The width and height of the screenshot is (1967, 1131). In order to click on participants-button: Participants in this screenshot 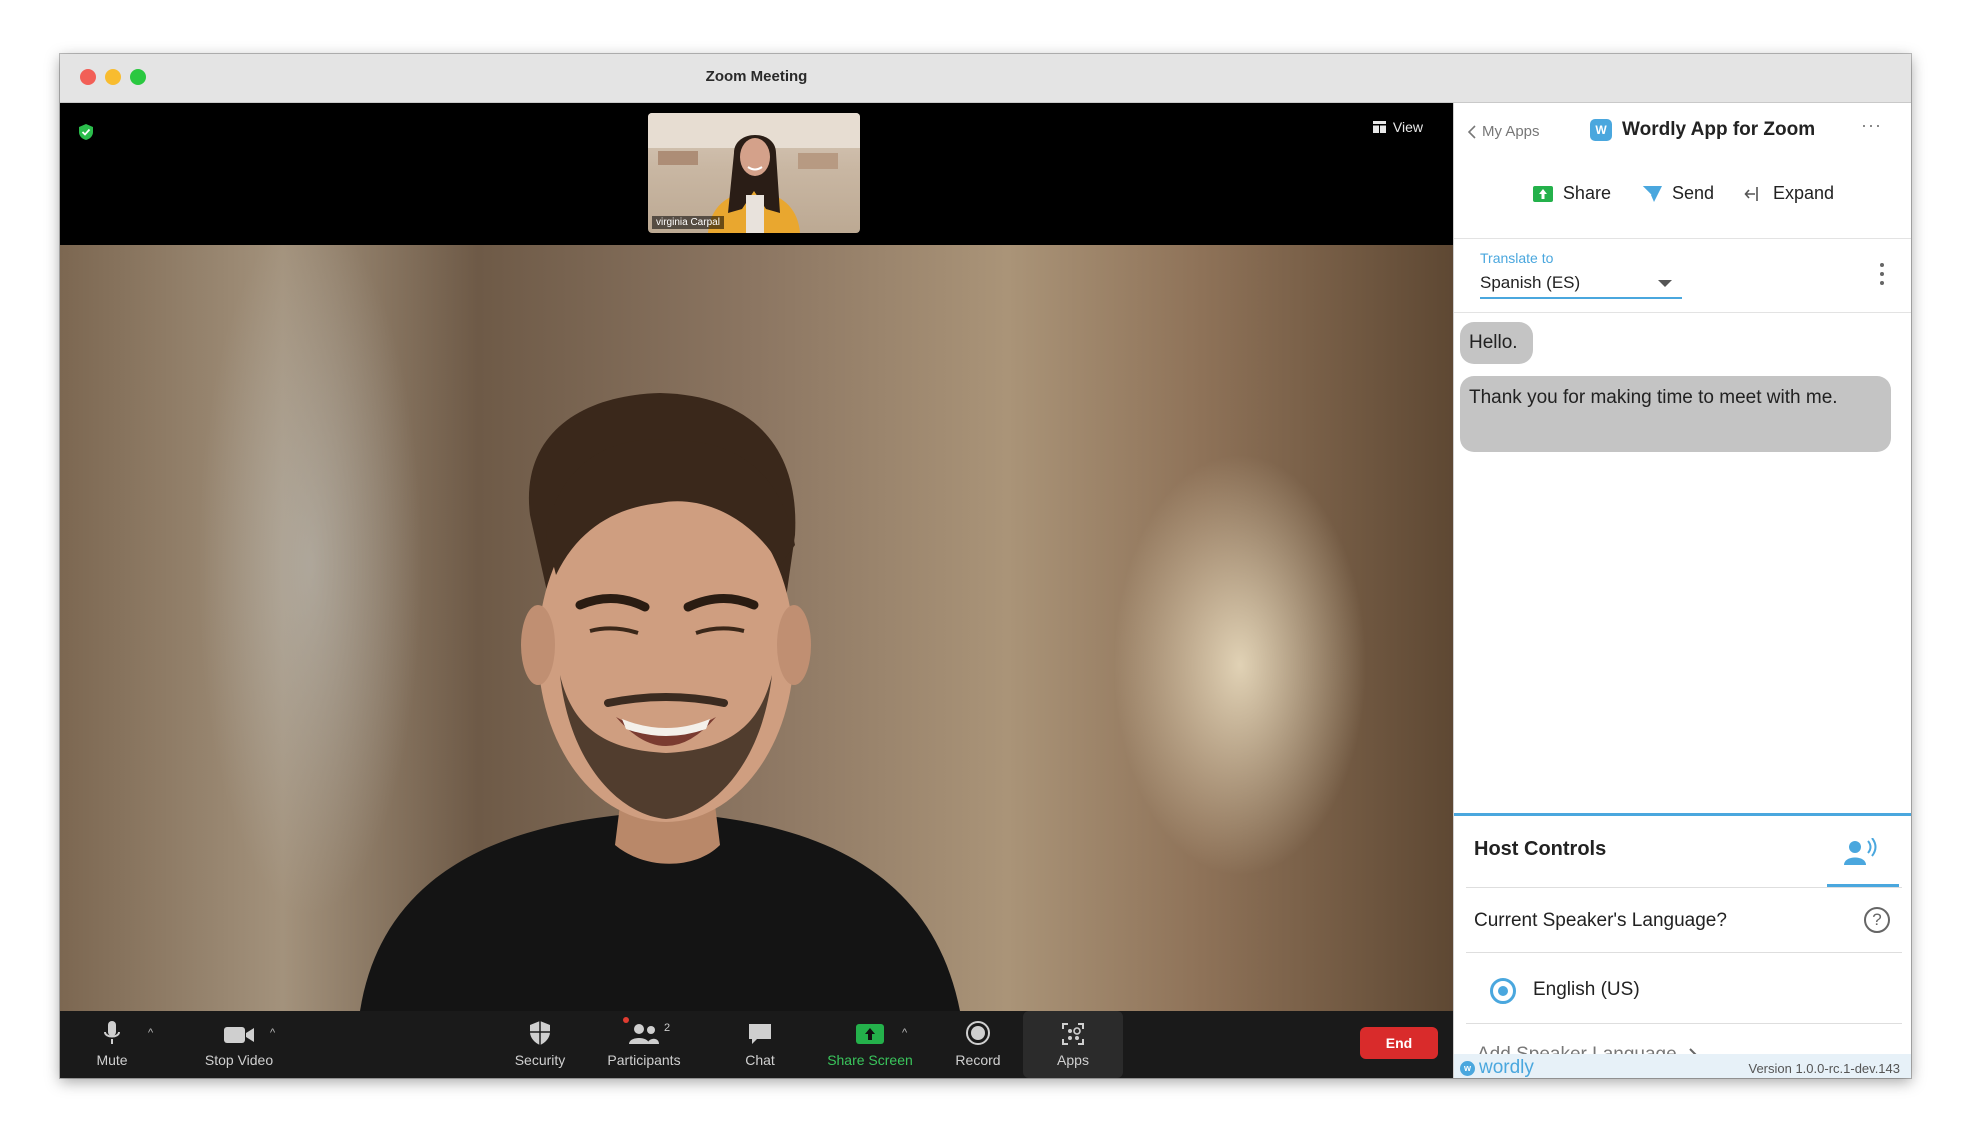, I will do `click(644, 1044)`.